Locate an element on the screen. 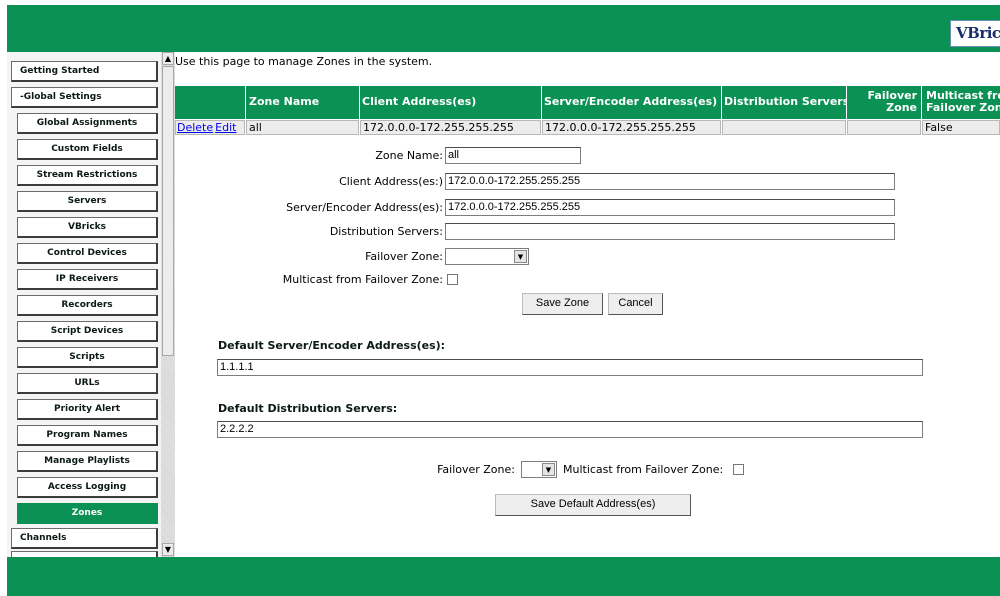 This screenshot has height=596, width=1000. cell-zone-name: all is located at coordinates (302, 127).